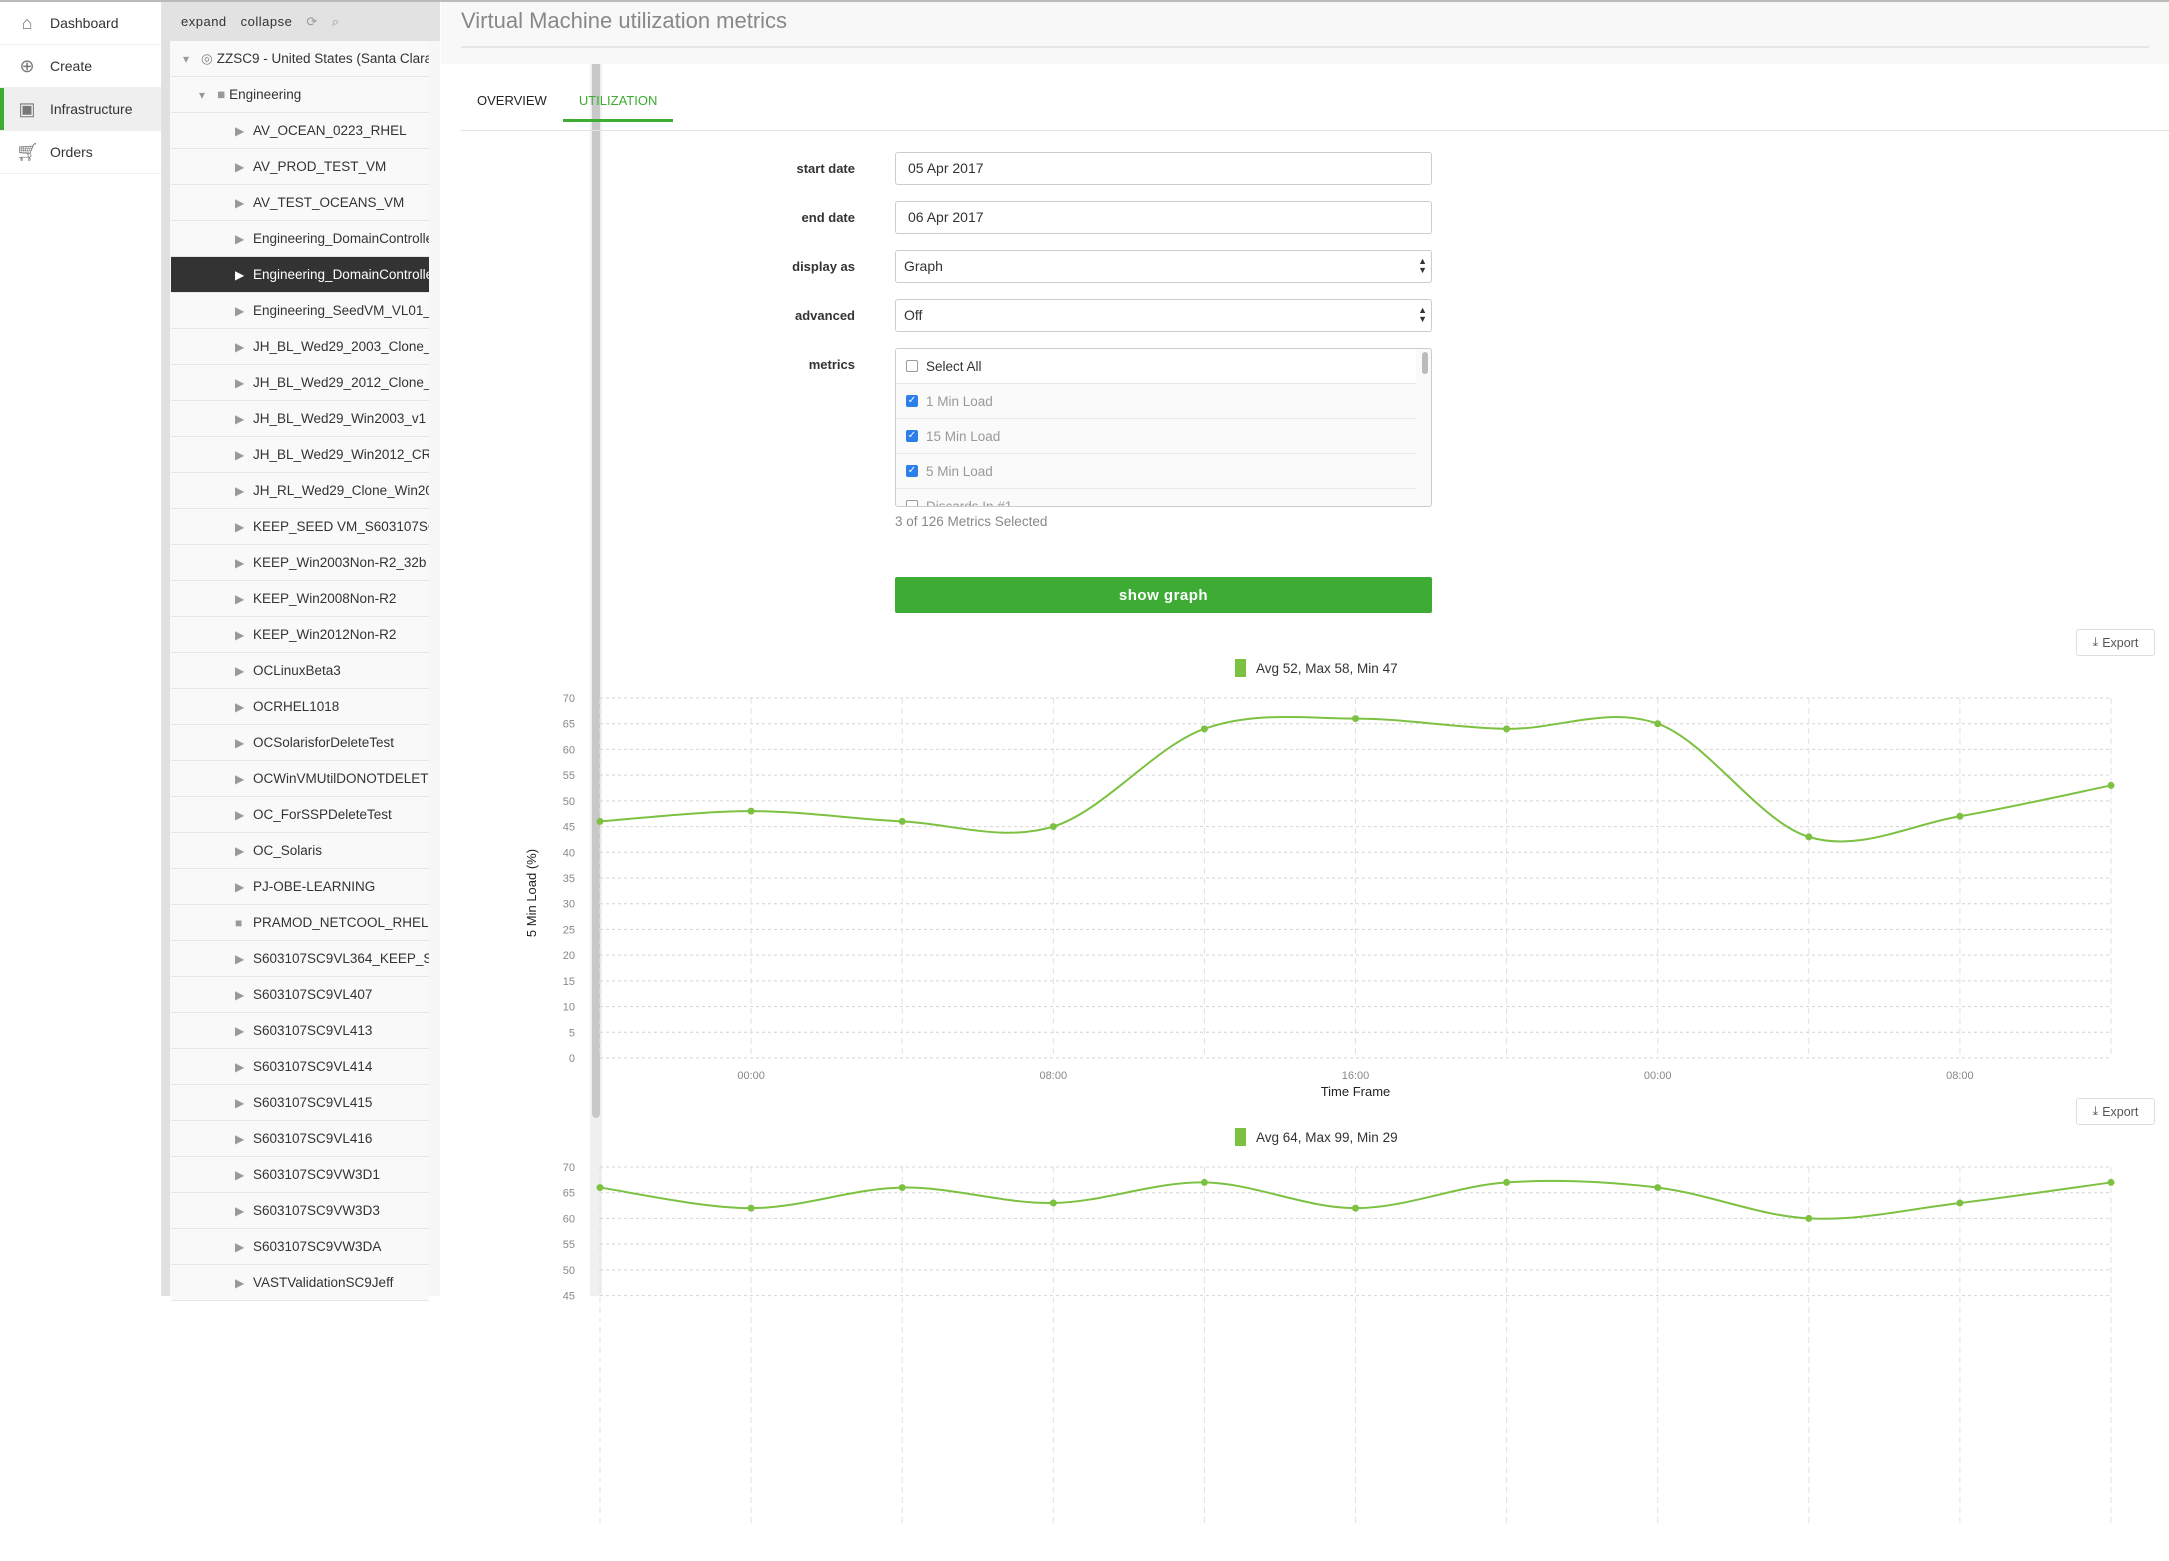 The width and height of the screenshot is (2169, 1561). Describe the element at coordinates (300, 383) in the screenshot. I see `tree-item: ▶ JH_BL_Wed29_2012_Clone_` at that location.